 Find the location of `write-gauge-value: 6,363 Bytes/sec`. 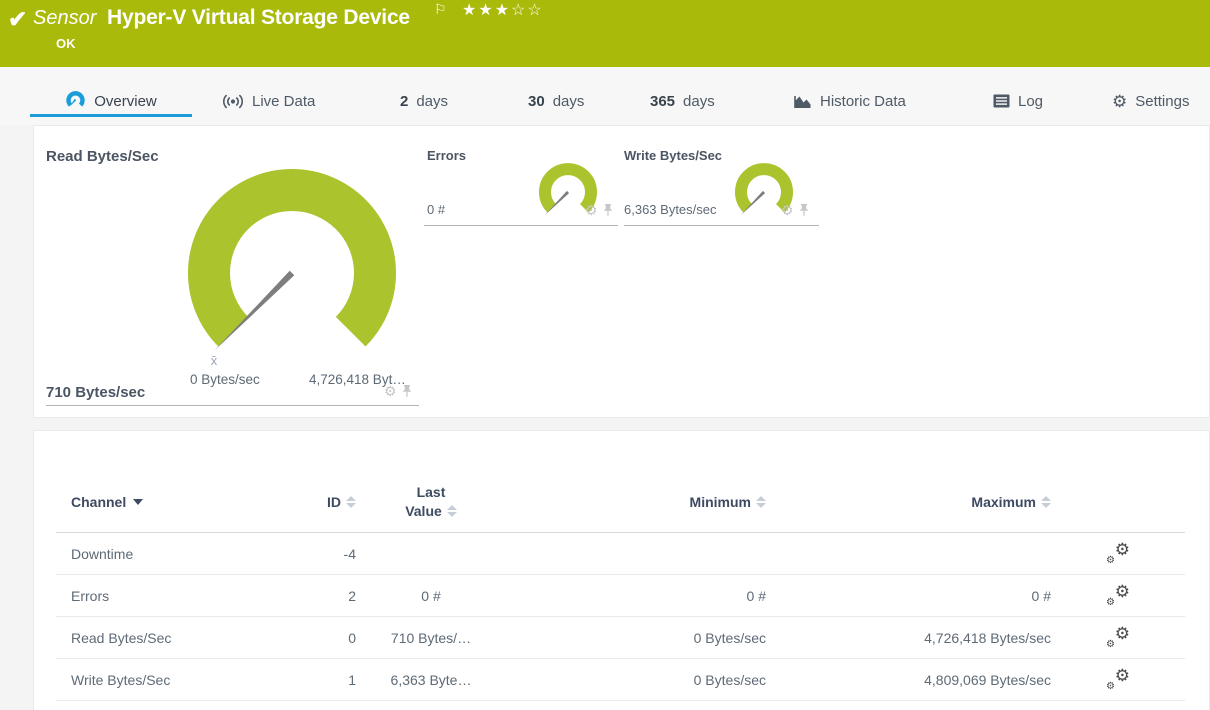

write-gauge-value: 6,363 Bytes/sec is located at coordinates (670, 209).